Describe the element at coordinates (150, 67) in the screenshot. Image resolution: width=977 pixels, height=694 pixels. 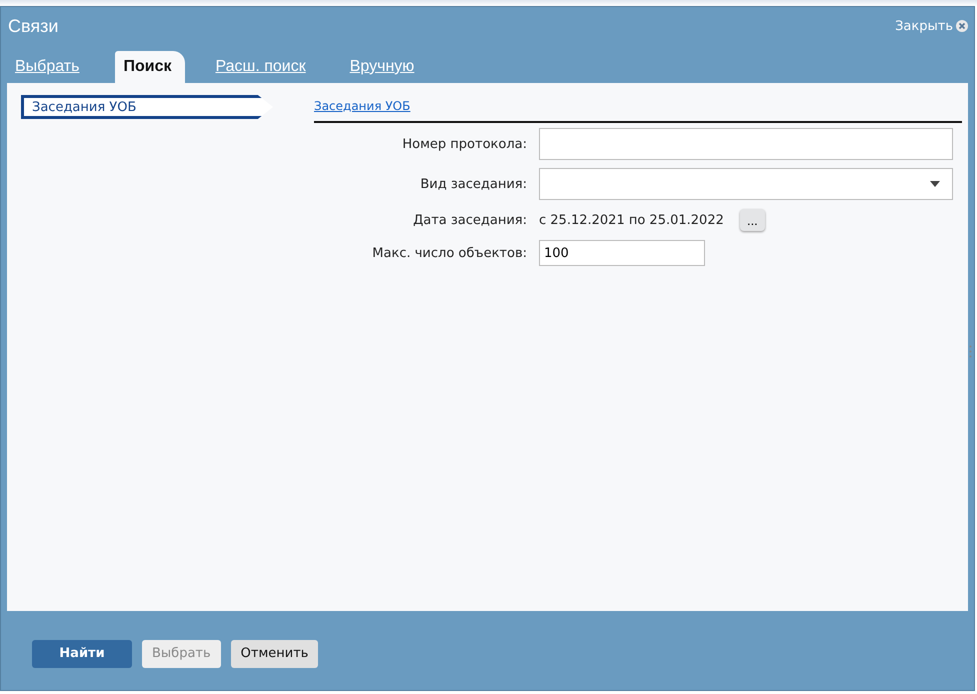
I see `tab: Поиск` at that location.